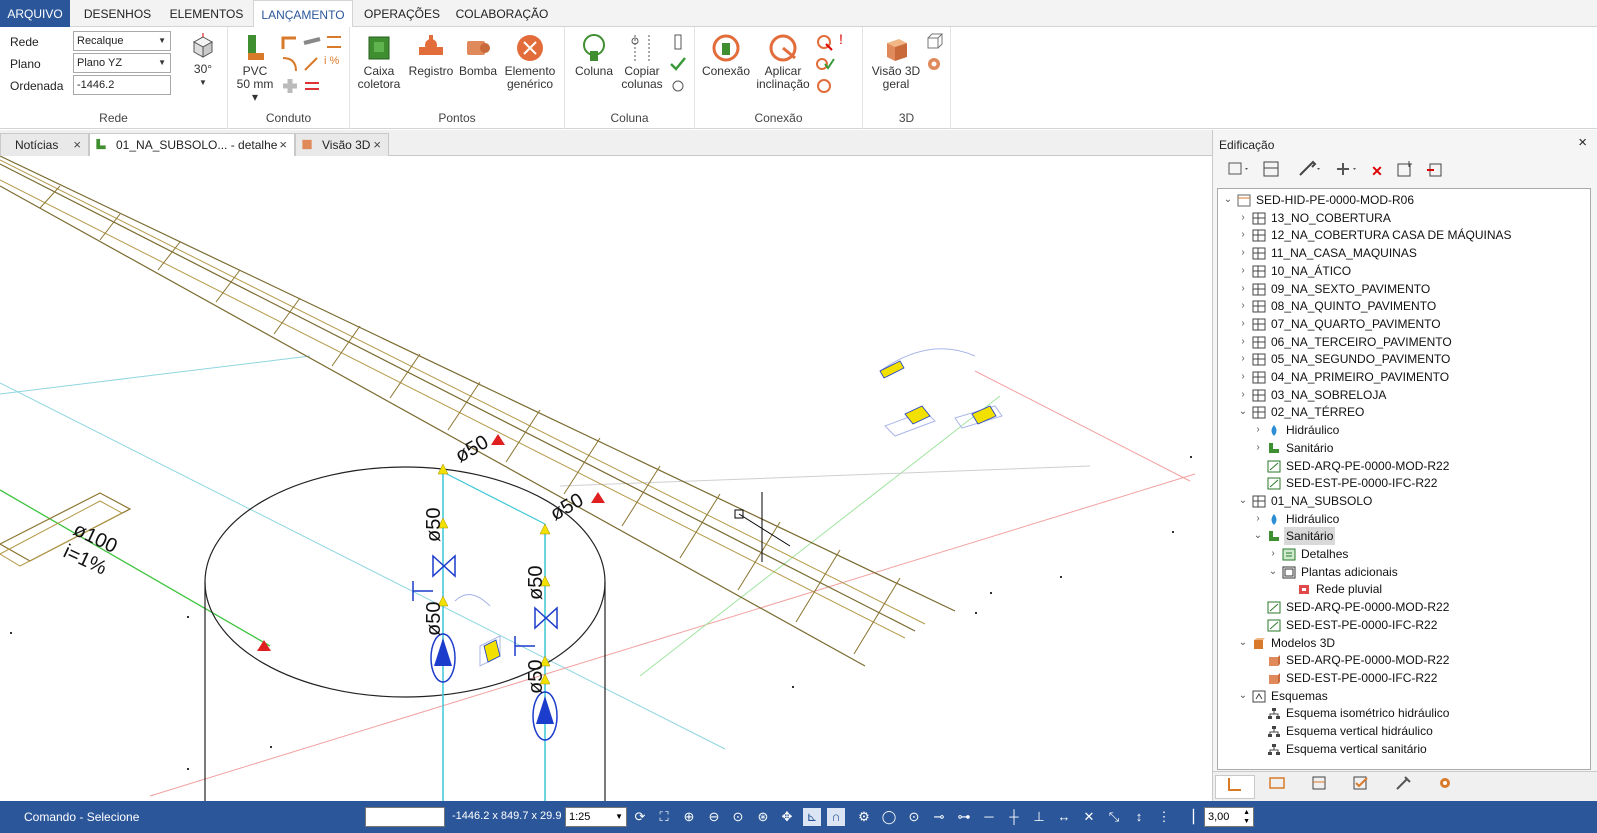 This screenshot has height=833, width=1597. What do you see at coordinates (478, 55) in the screenshot?
I see `bomba-button: Bomba` at bounding box center [478, 55].